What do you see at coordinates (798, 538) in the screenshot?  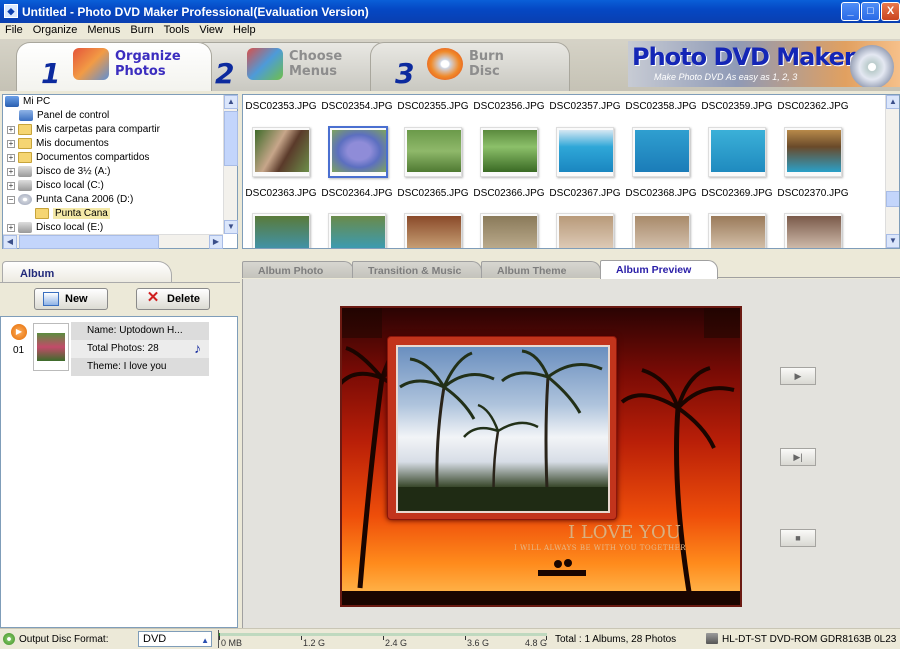 I see `stop-button: ■` at bounding box center [798, 538].